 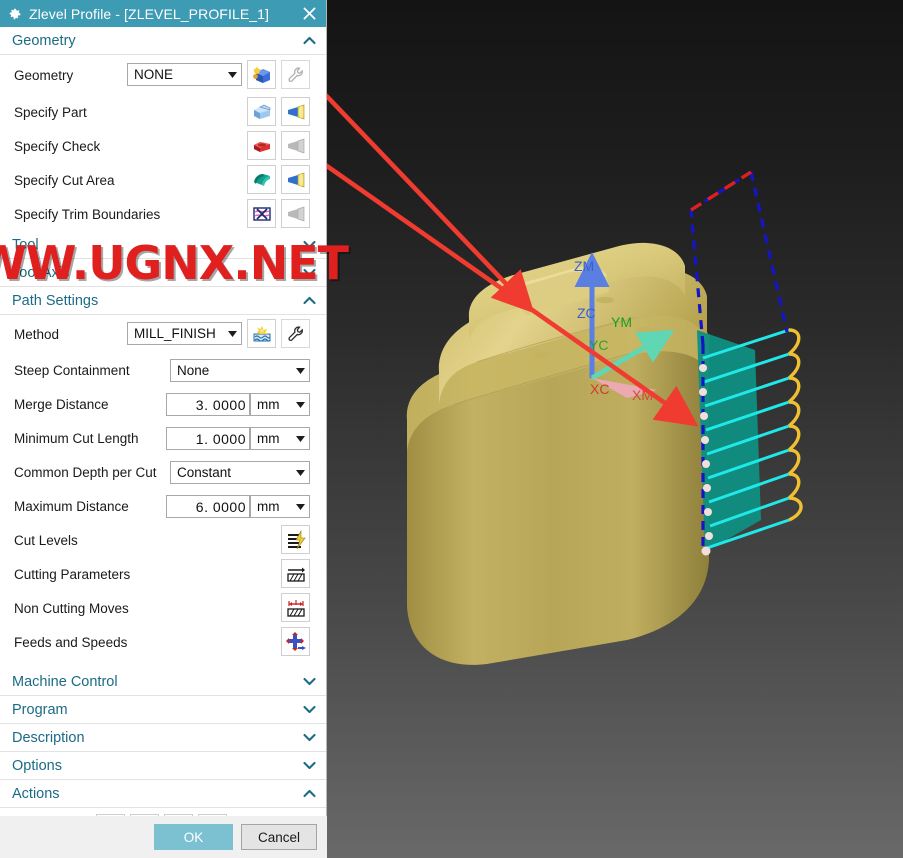 I want to click on group-header-tool: Tool, so click(x=163, y=245).